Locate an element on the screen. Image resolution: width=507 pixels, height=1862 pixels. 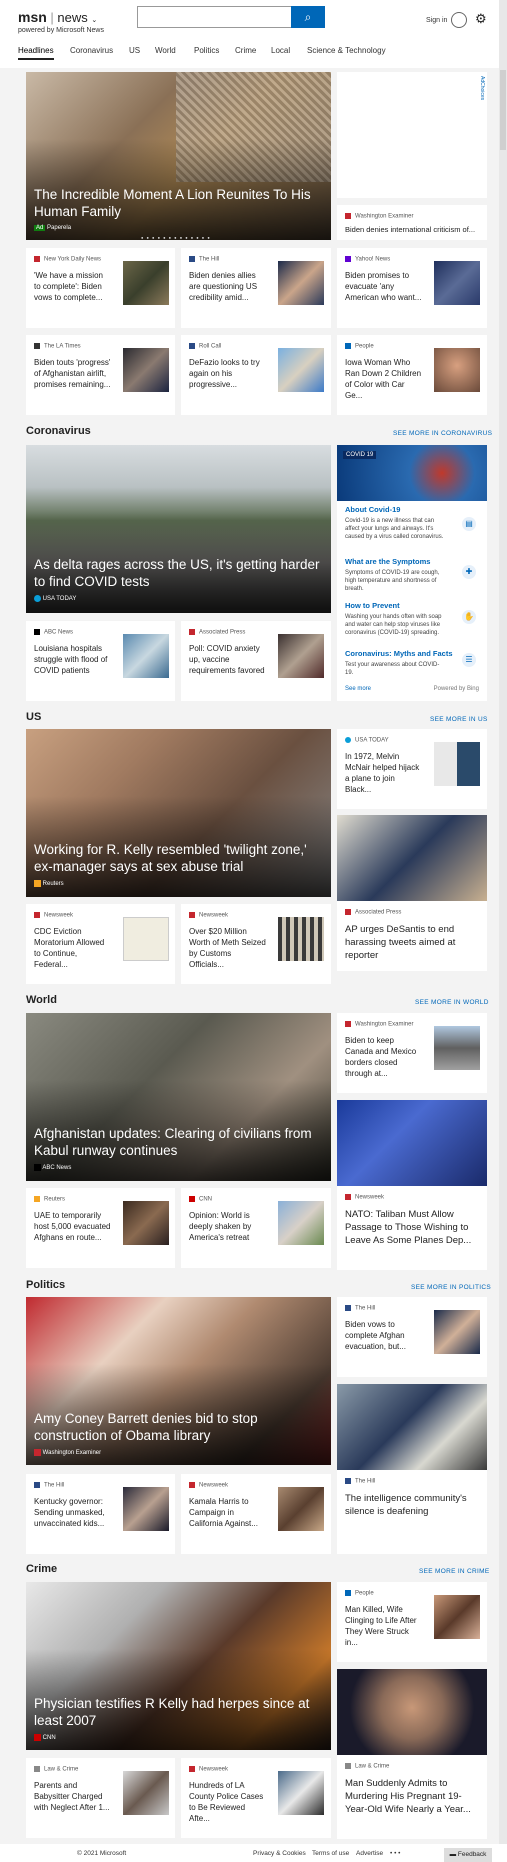
msn-logo: msn | news ⌄ powered by Microsoft News is located at coordinates (61, 21).